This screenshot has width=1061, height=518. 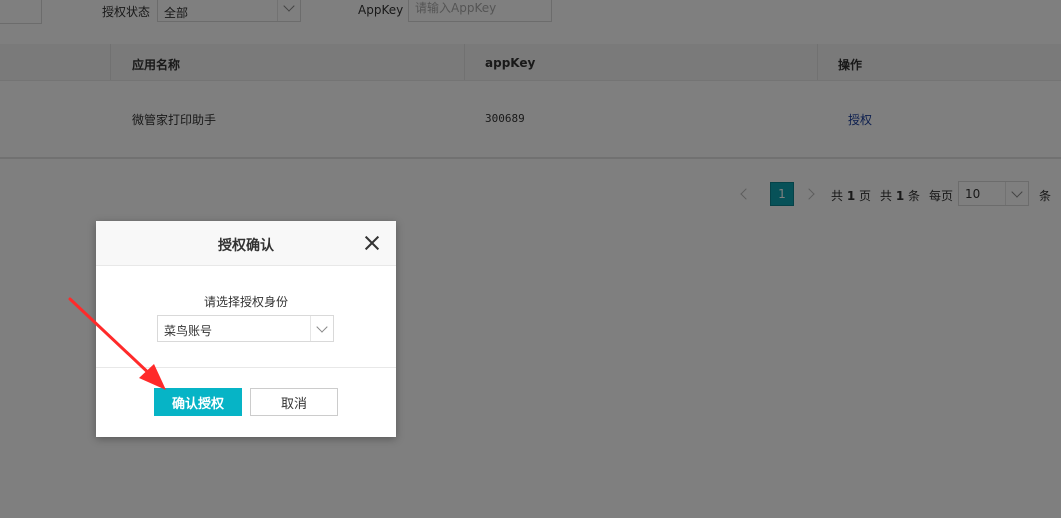 I want to click on identity-select: 菜鸟账号, so click(x=245, y=328).